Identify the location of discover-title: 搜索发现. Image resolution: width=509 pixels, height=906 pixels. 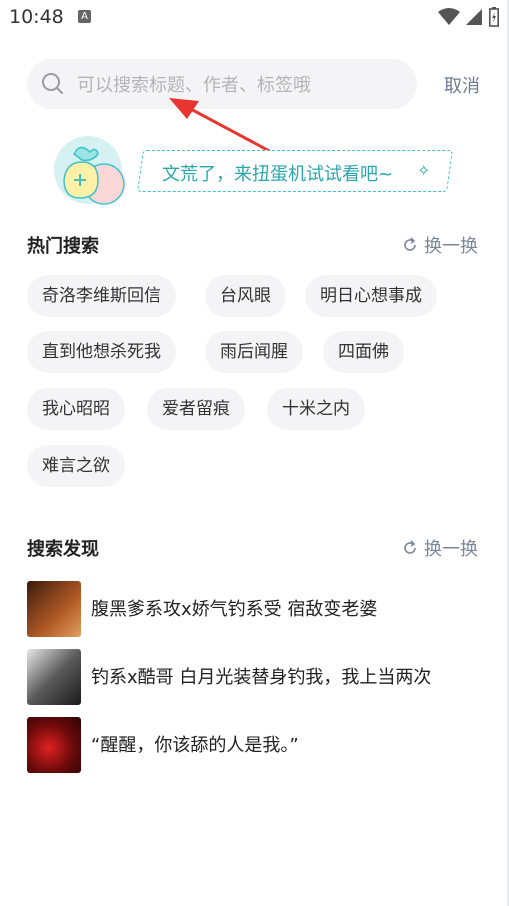
(63, 549).